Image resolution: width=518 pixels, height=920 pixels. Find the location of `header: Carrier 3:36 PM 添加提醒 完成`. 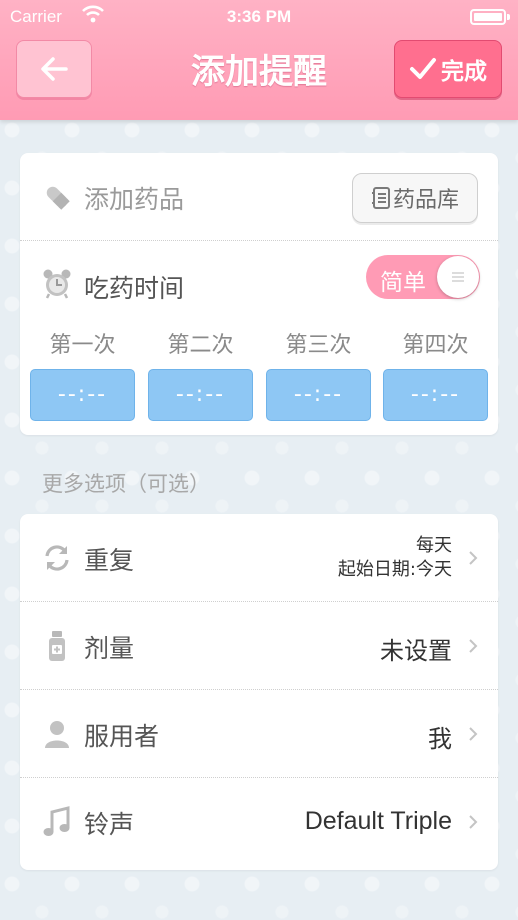

header: Carrier 3:36 PM 添加提醒 完成 is located at coordinates (259, 60).